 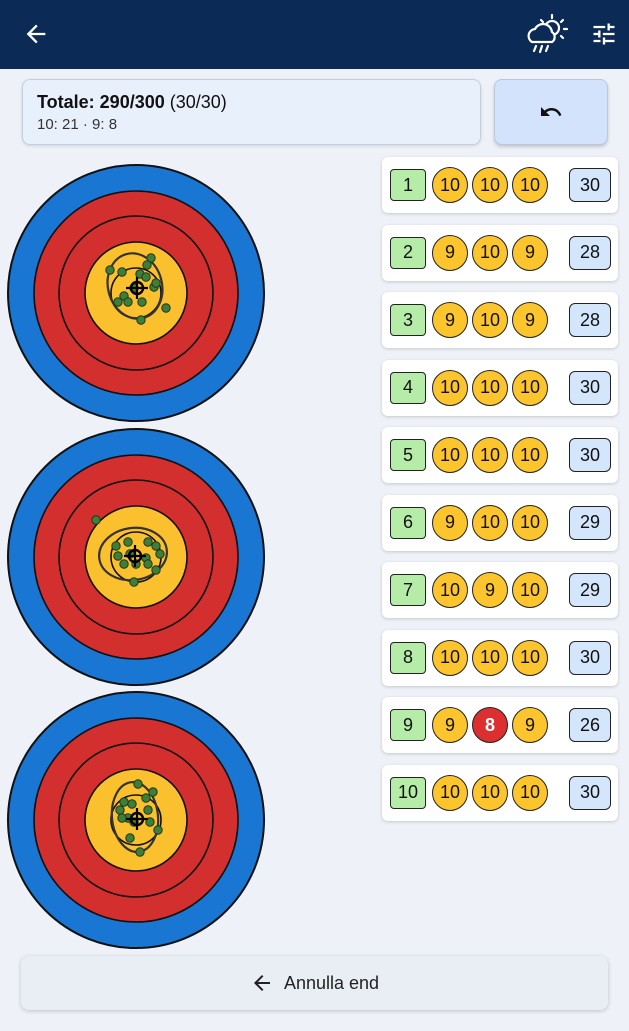 I want to click on annulla-end-button: Annulla end, so click(x=314, y=983).